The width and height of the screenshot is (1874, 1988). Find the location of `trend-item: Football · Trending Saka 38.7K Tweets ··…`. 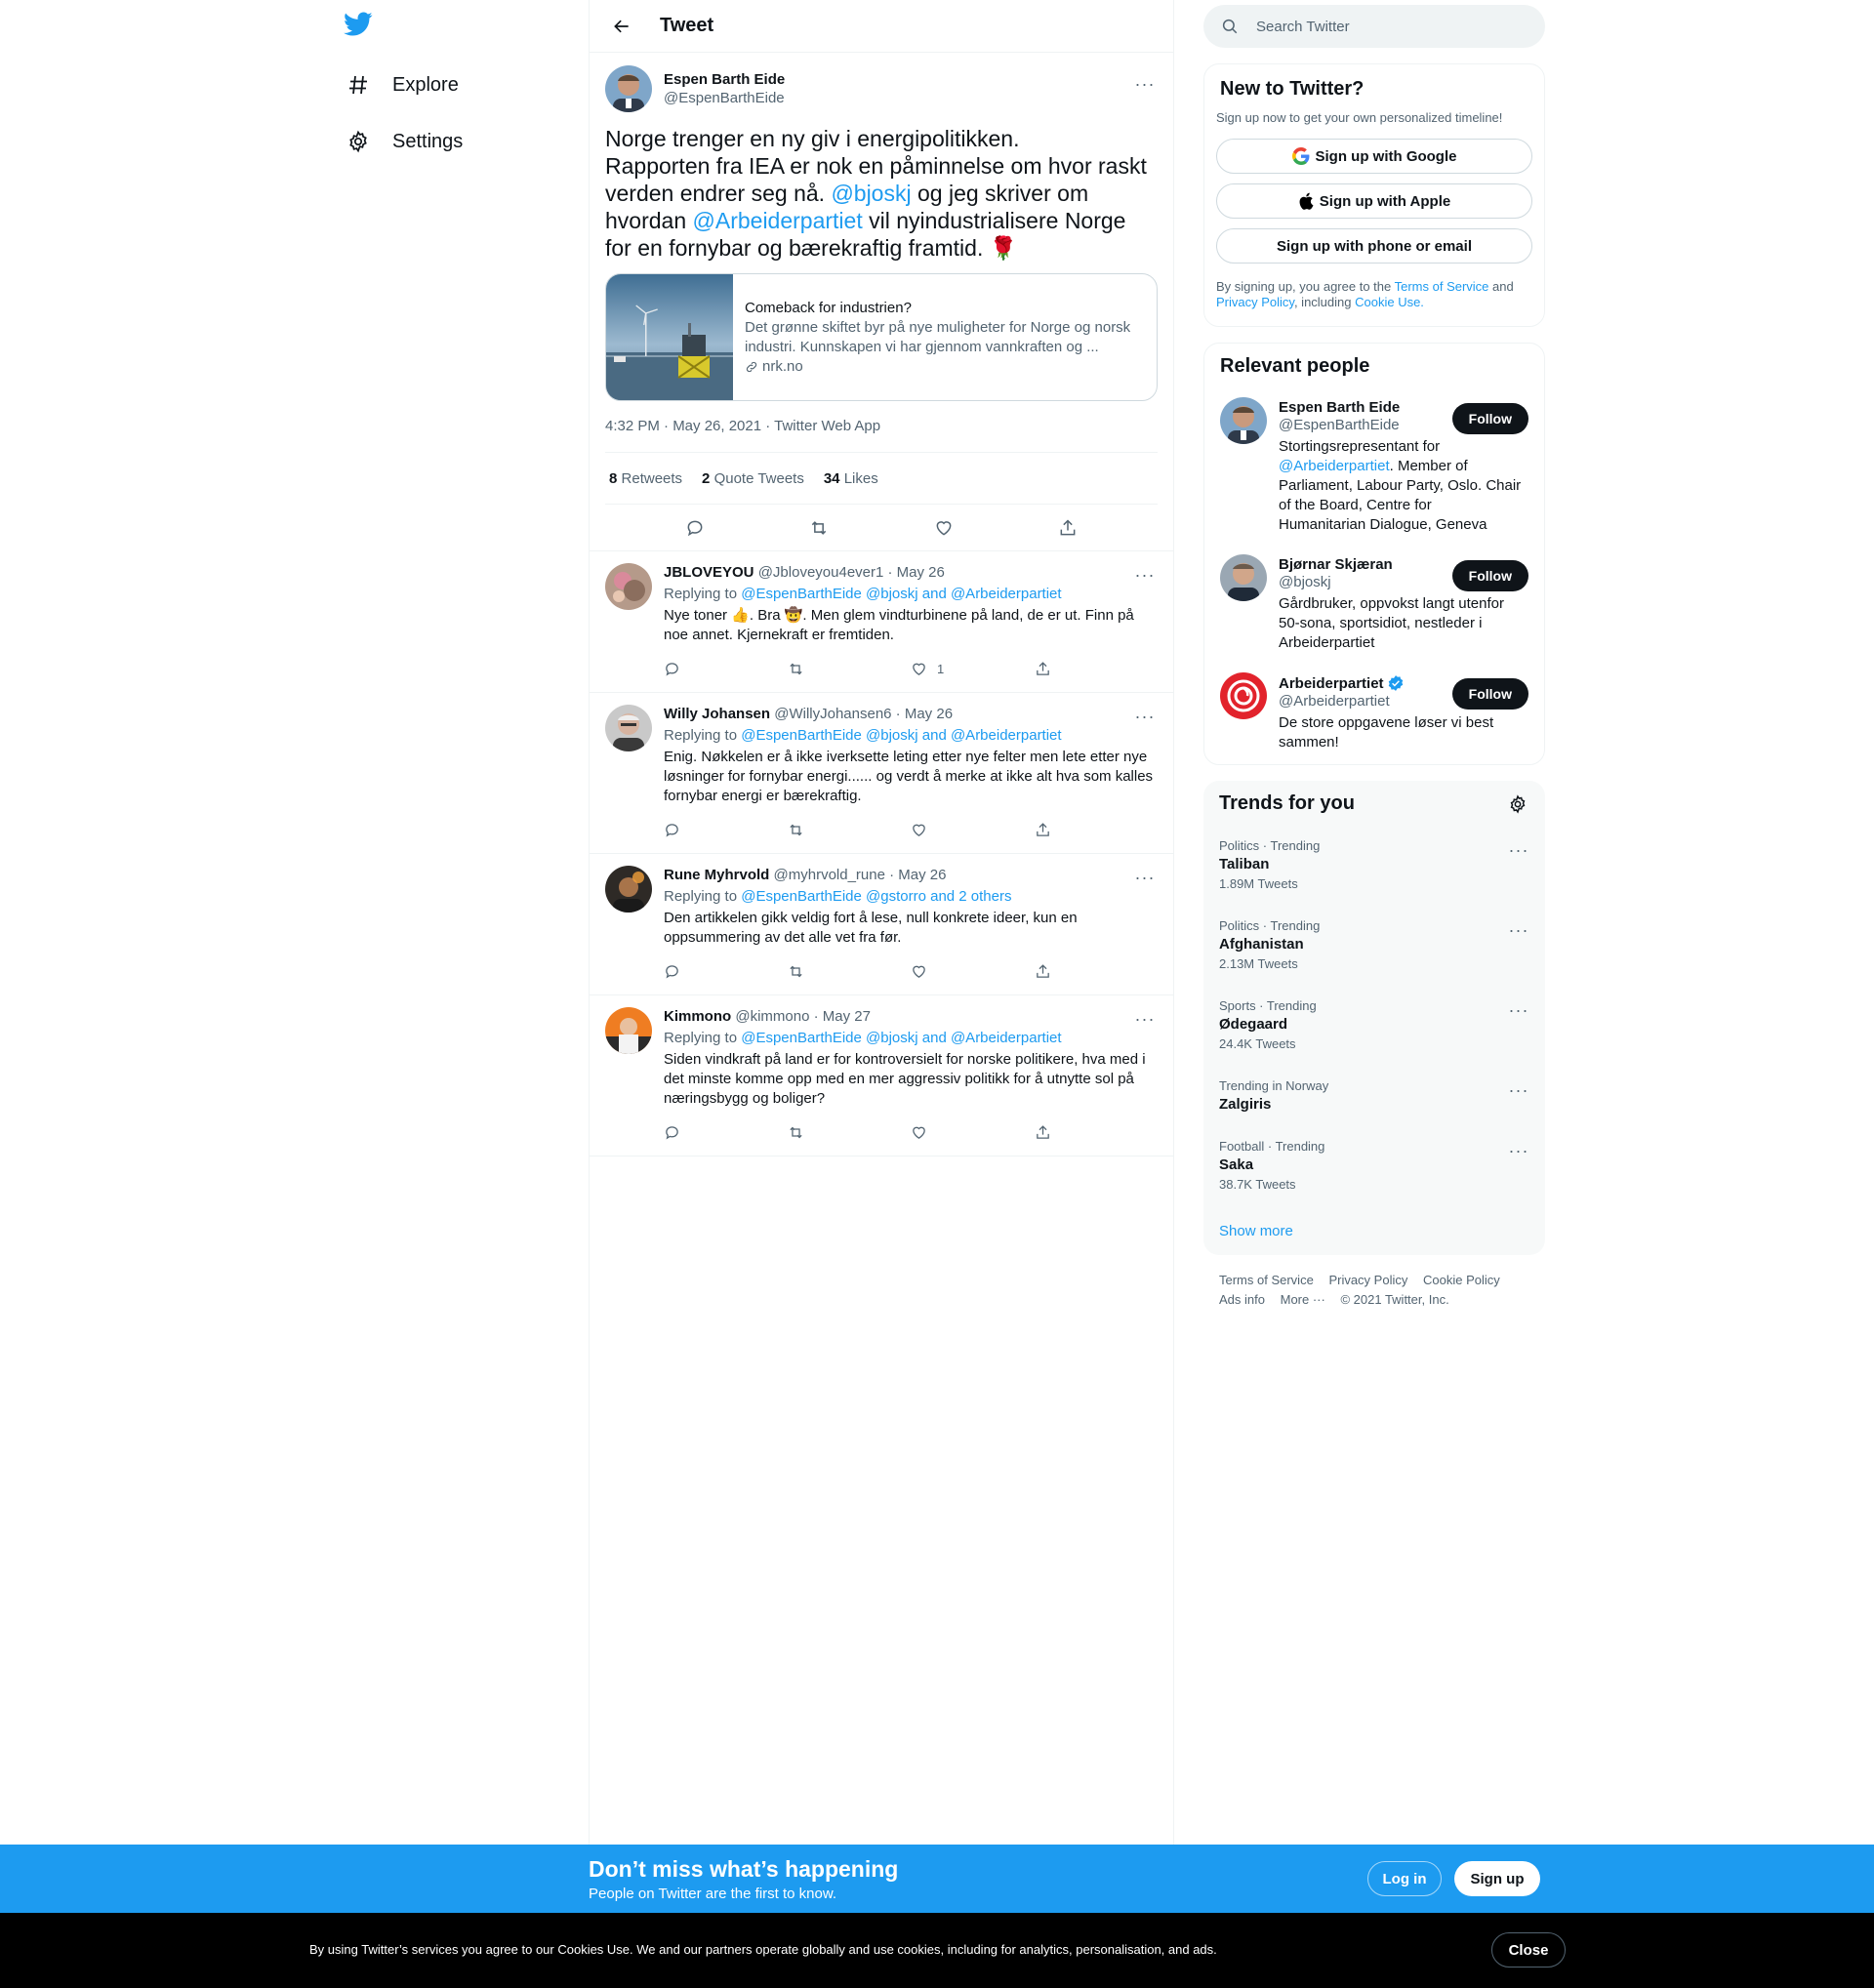

trend-item: Football · Trending Saka 38.7K Tweets ··… is located at coordinates (1374, 1167).